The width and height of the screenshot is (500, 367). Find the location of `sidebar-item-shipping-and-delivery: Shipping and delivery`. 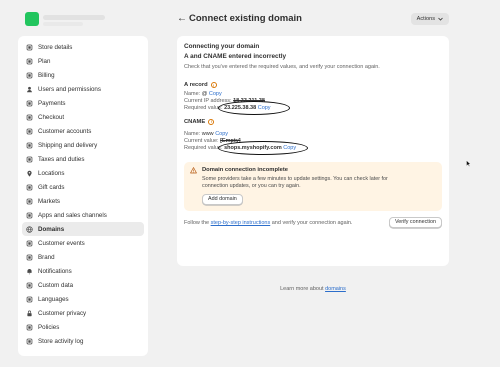

sidebar-item-shipping-and-delivery: Shipping and delivery is located at coordinates (83, 145).